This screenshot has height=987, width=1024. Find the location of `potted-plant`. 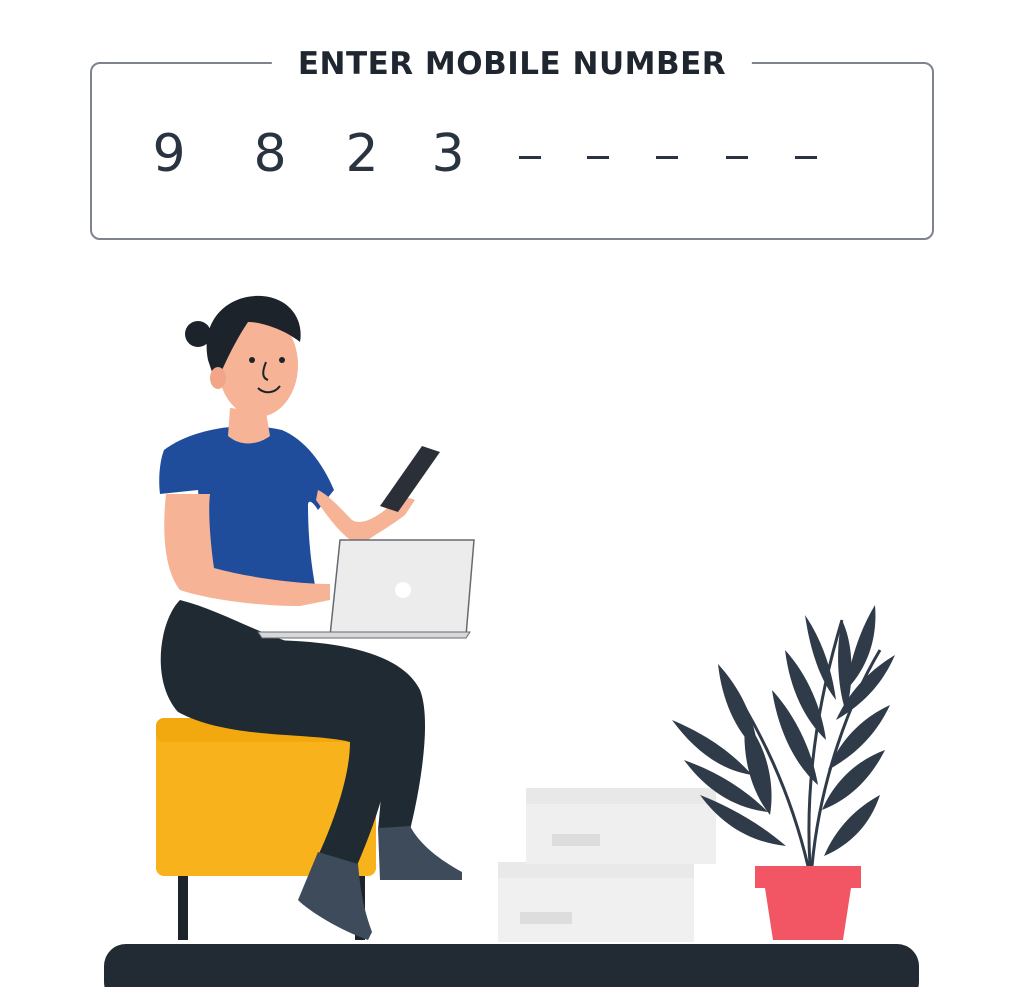

potted-plant is located at coordinates (783, 772).